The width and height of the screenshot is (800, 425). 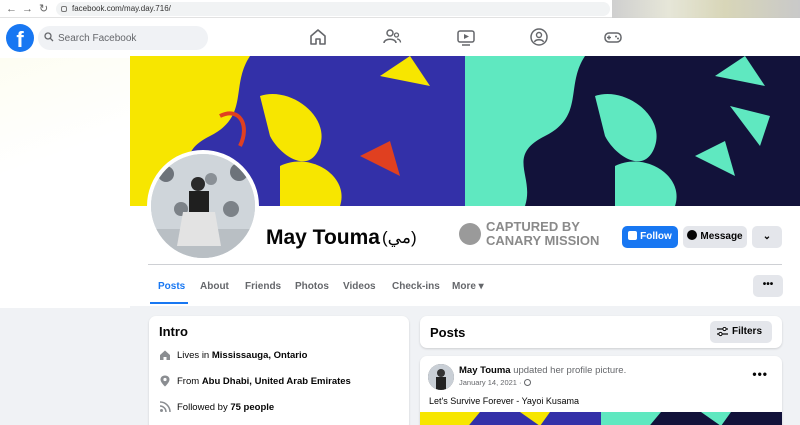 I want to click on message-label: Message, so click(x=721, y=236).